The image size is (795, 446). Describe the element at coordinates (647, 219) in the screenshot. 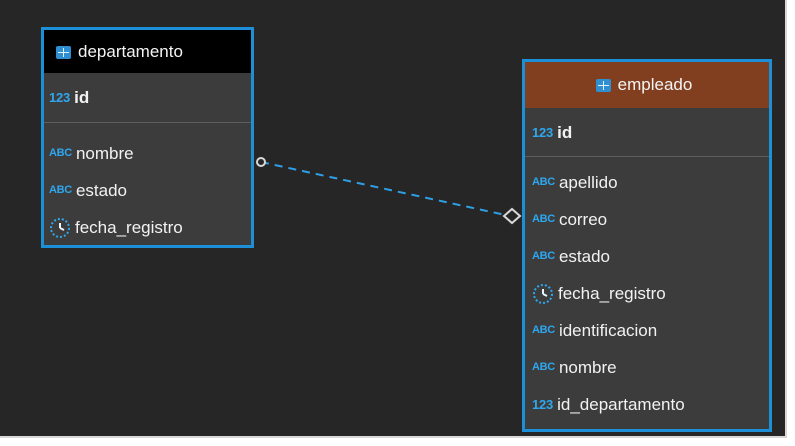

I see `column-row: ABC correo` at that location.